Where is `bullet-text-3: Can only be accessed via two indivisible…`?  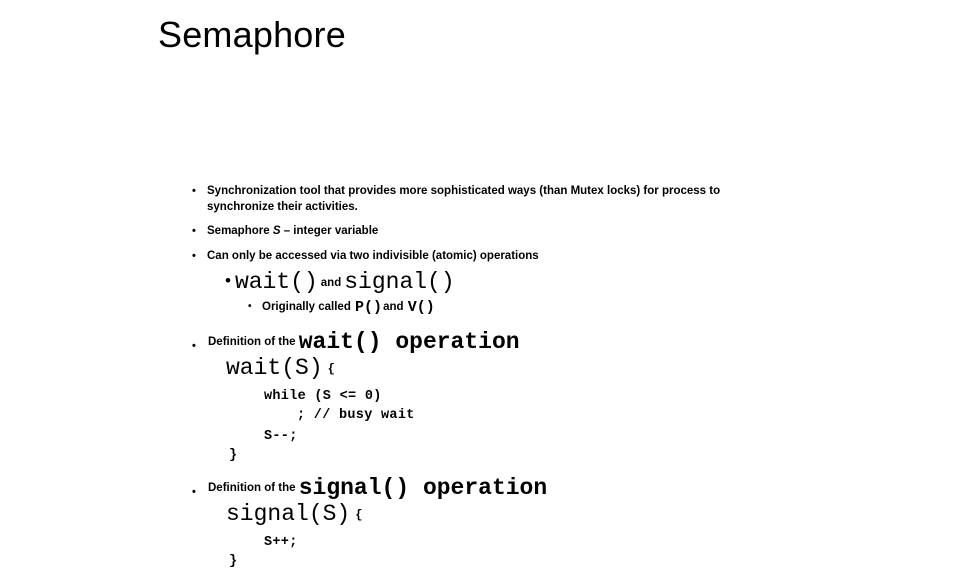 bullet-text-3: Can only be accessed via two indivisible… is located at coordinates (373, 256).